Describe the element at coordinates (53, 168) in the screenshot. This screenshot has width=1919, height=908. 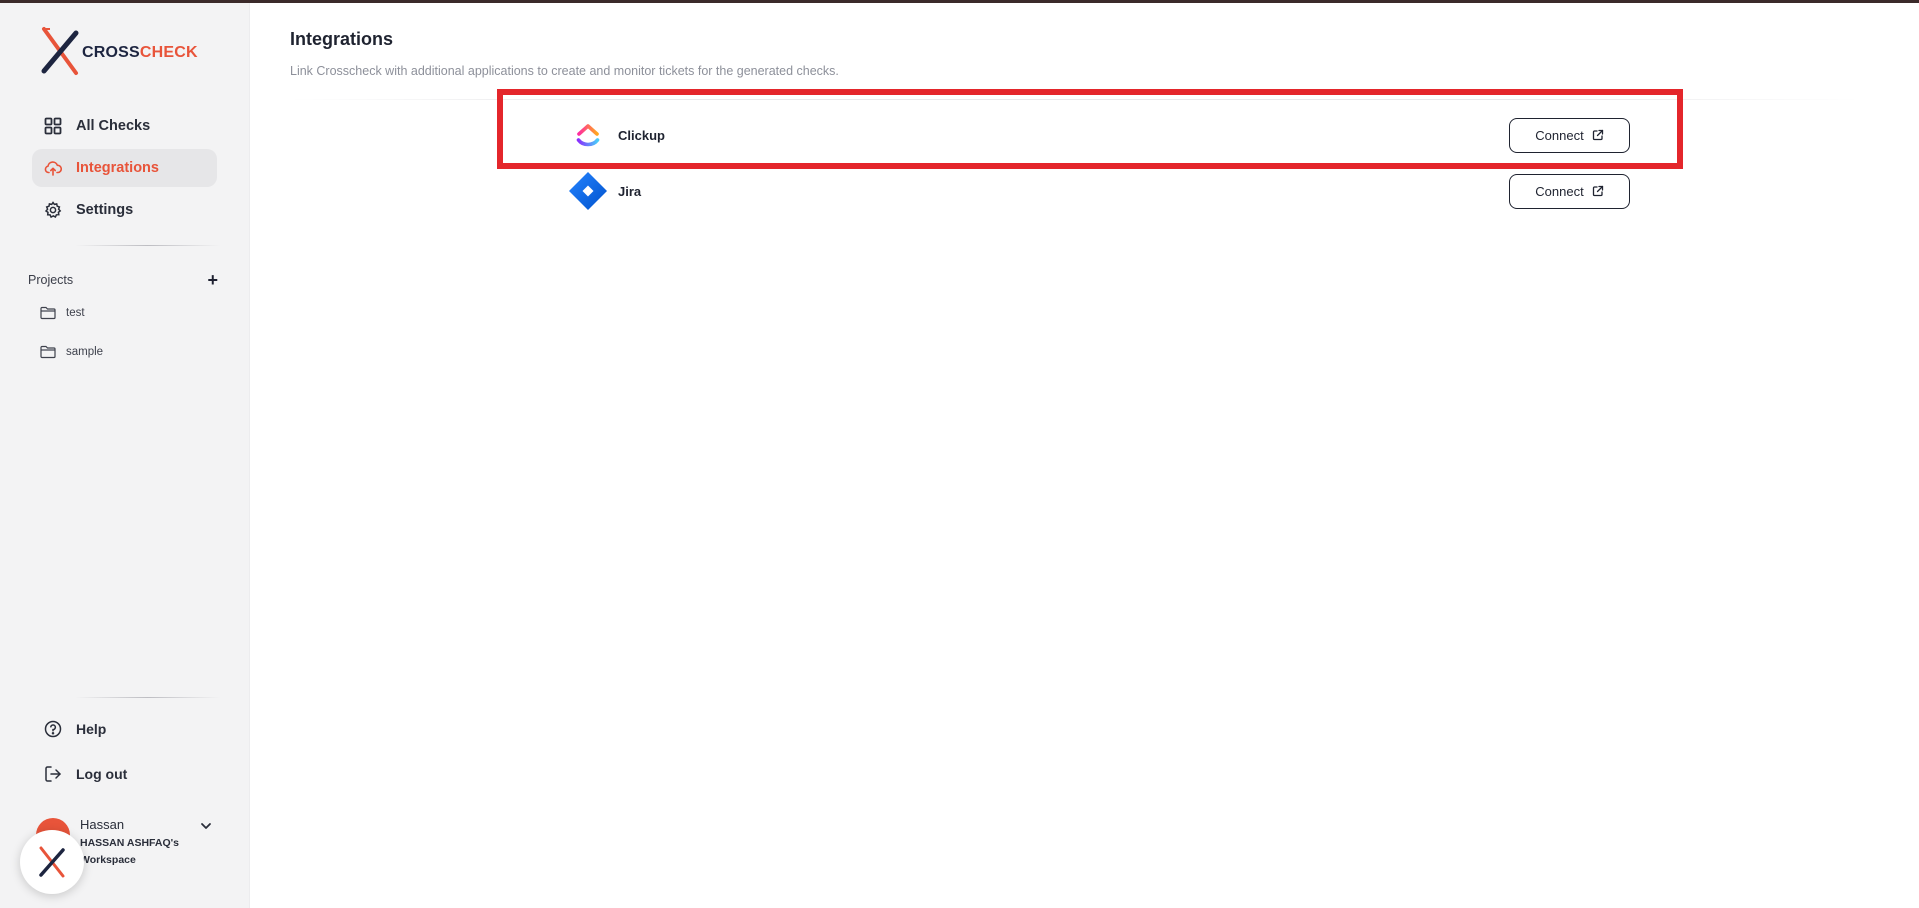
I see `cloud-upload-icon` at that location.